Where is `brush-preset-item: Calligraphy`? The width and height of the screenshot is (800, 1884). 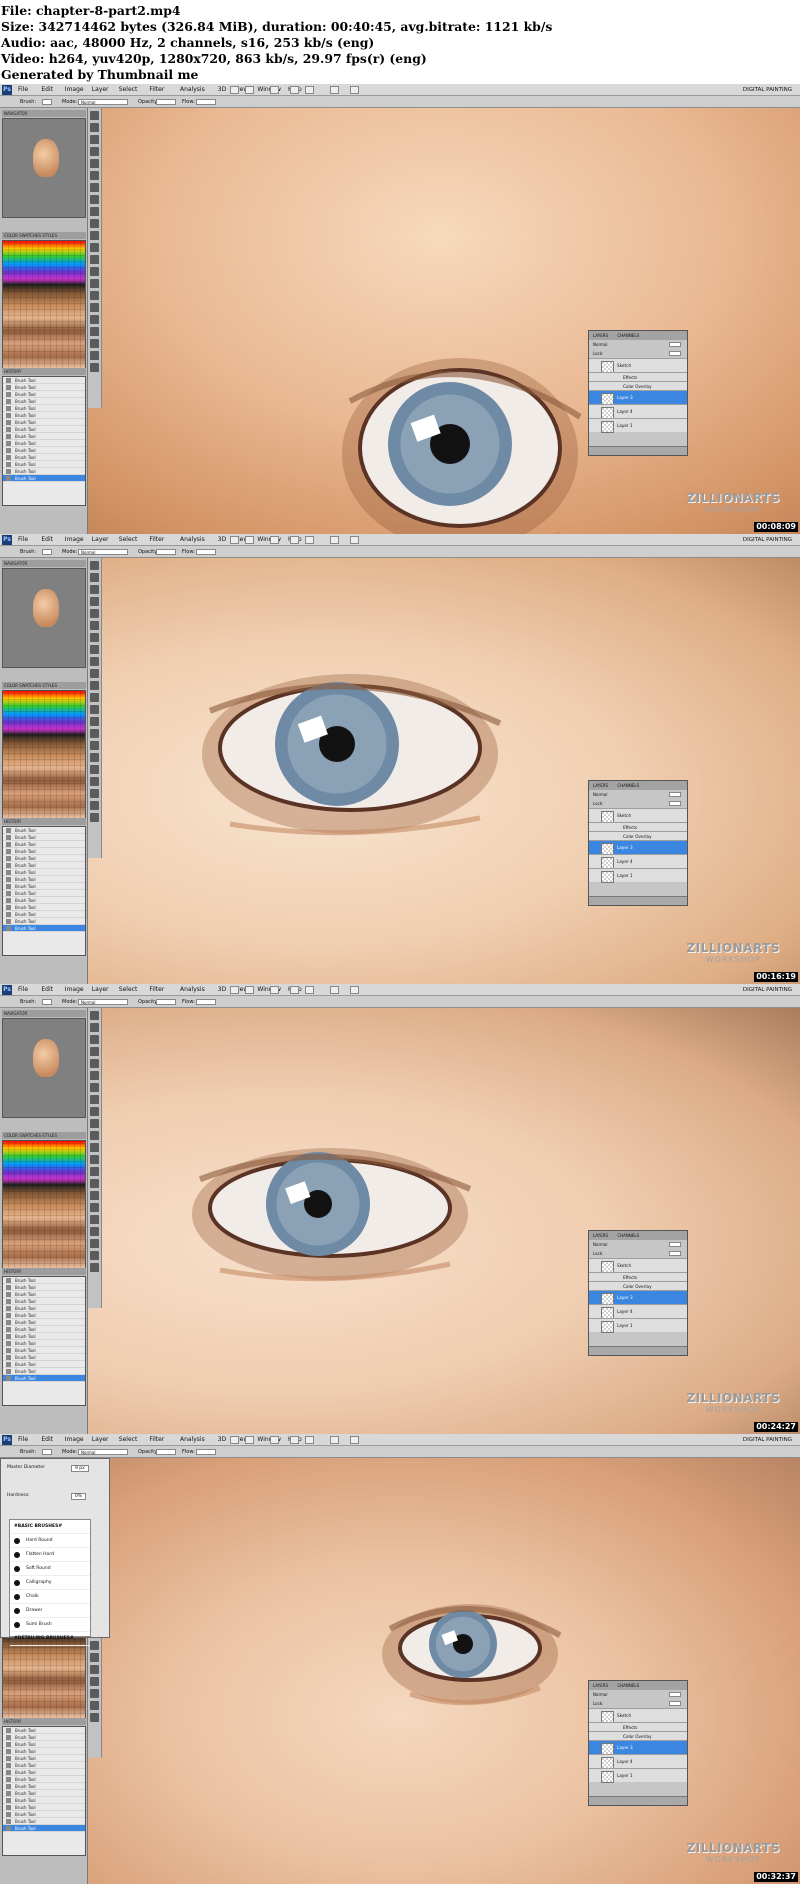
brush-preset-item: Calligraphy is located at coordinates (50, 1583).